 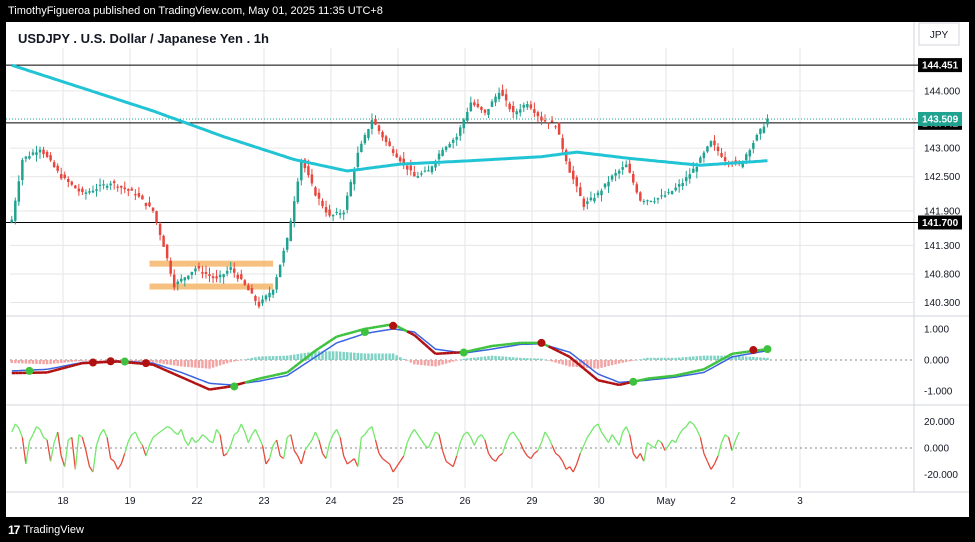 What do you see at coordinates (211, 286) in the screenshot?
I see `support-zone` at bounding box center [211, 286].